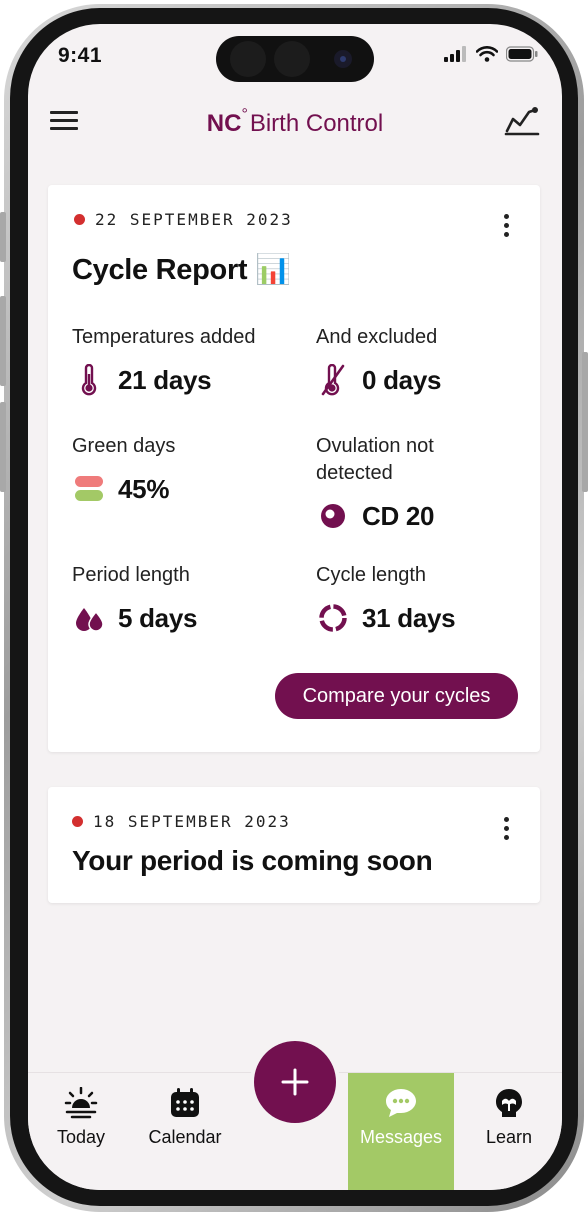  I want to click on stat-label: Cycle length, so click(371, 575).